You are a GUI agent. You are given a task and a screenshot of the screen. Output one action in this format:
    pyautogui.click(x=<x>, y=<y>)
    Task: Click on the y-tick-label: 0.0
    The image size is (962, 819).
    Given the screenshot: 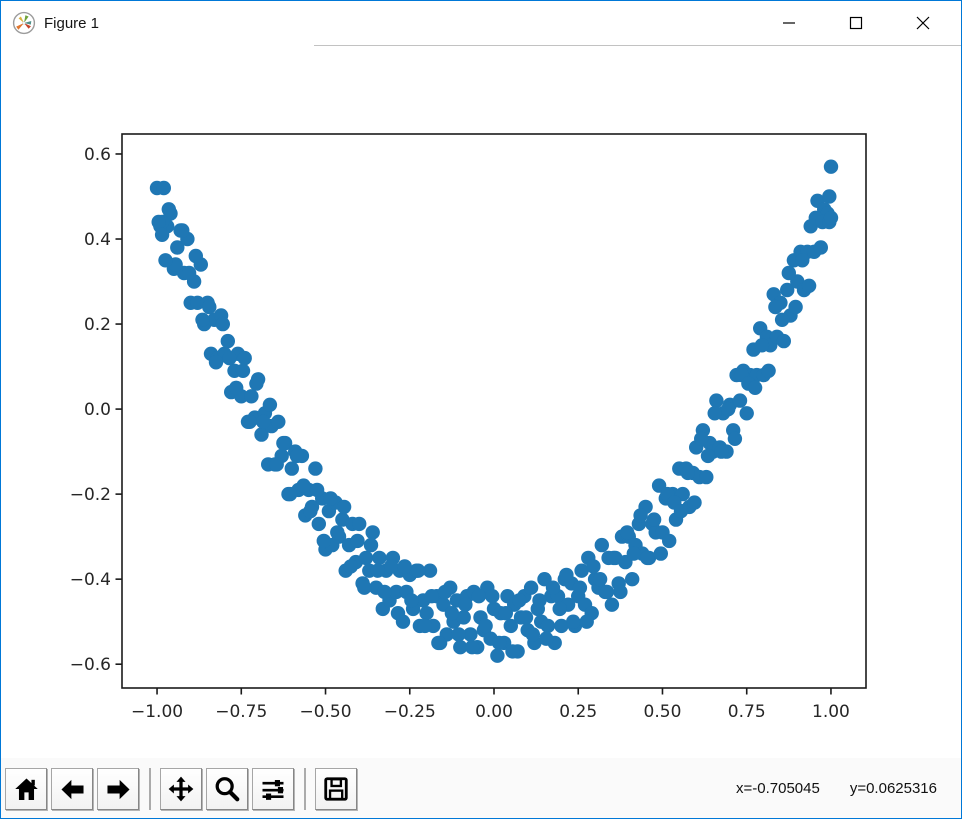 What is the action you would take?
    pyautogui.click(x=97, y=410)
    